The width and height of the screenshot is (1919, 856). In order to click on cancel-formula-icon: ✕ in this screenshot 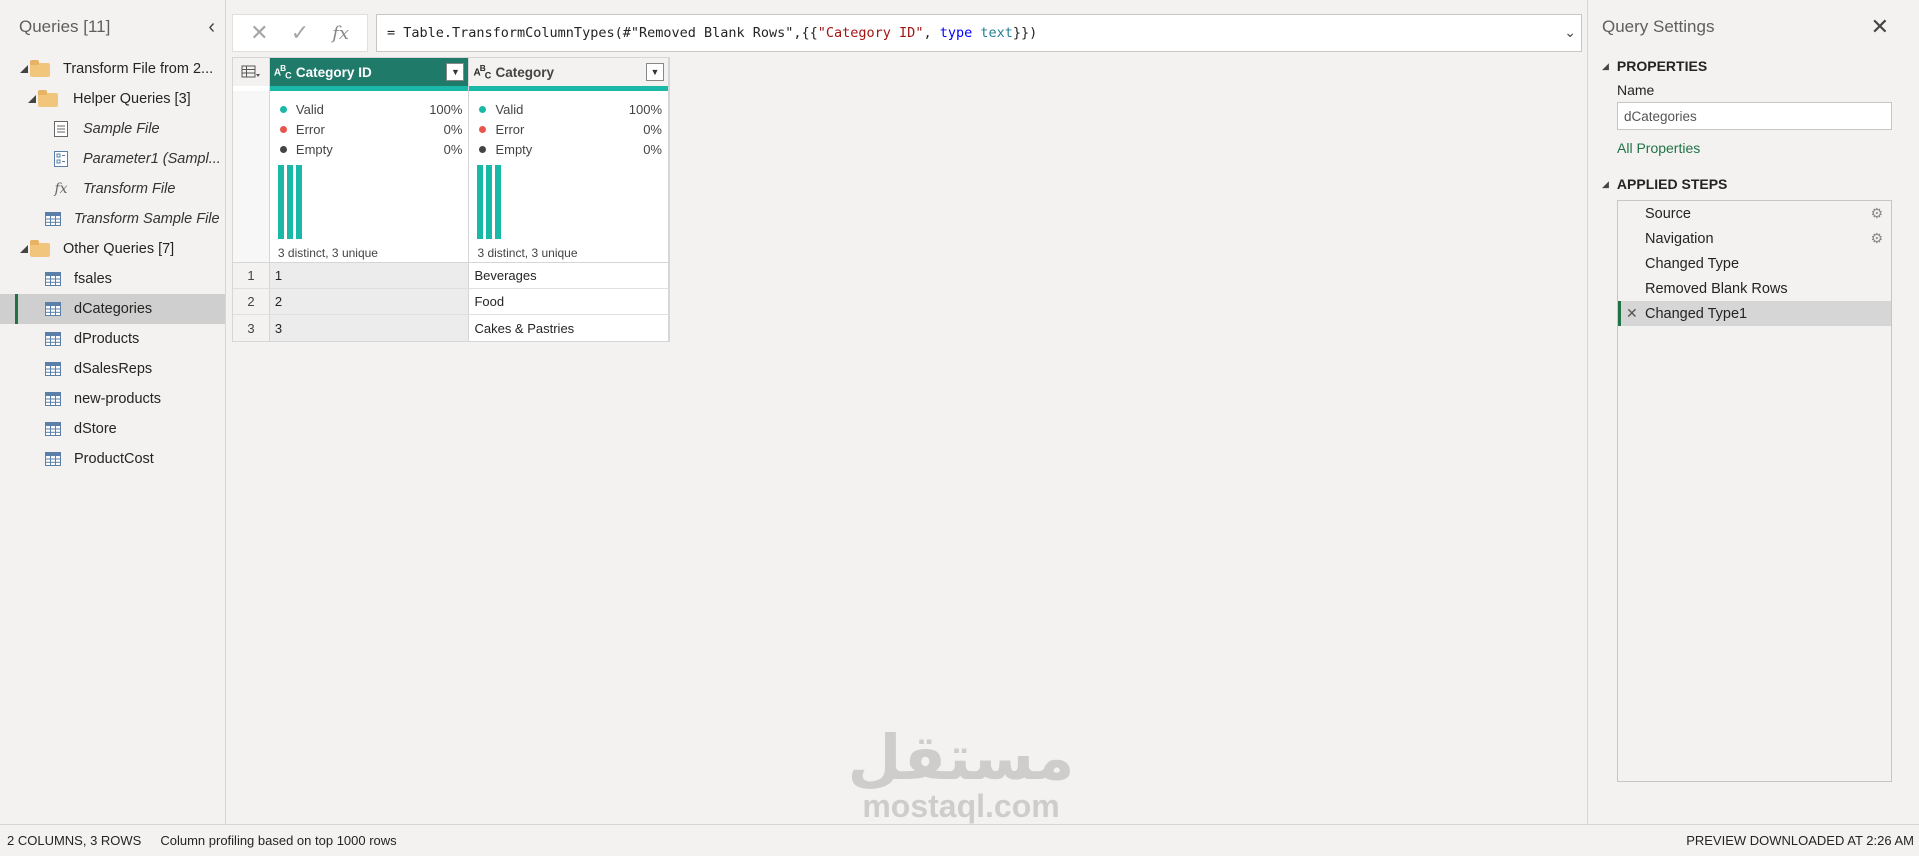, I will do `click(259, 33)`.